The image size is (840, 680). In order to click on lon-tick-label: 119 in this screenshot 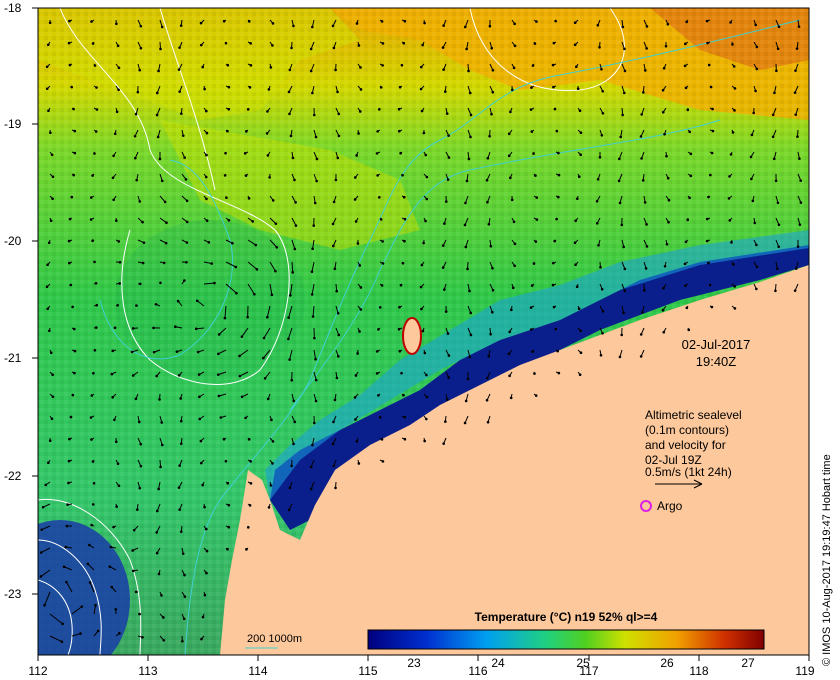, I will do `click(804, 671)`.